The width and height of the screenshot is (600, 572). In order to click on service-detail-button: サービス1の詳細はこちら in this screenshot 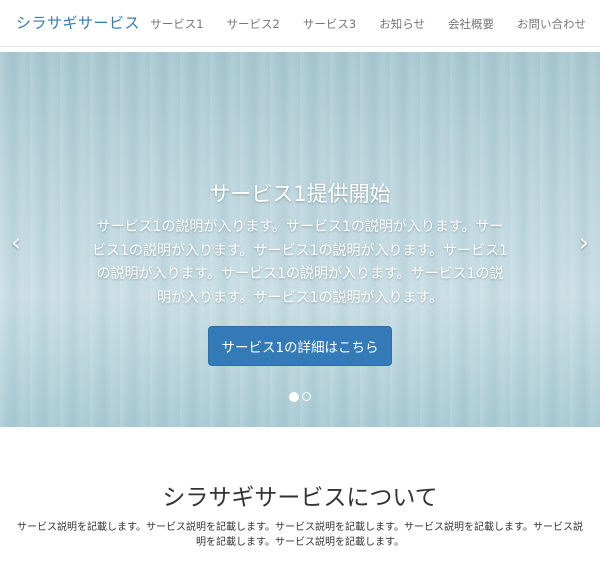, I will do `click(300, 346)`.